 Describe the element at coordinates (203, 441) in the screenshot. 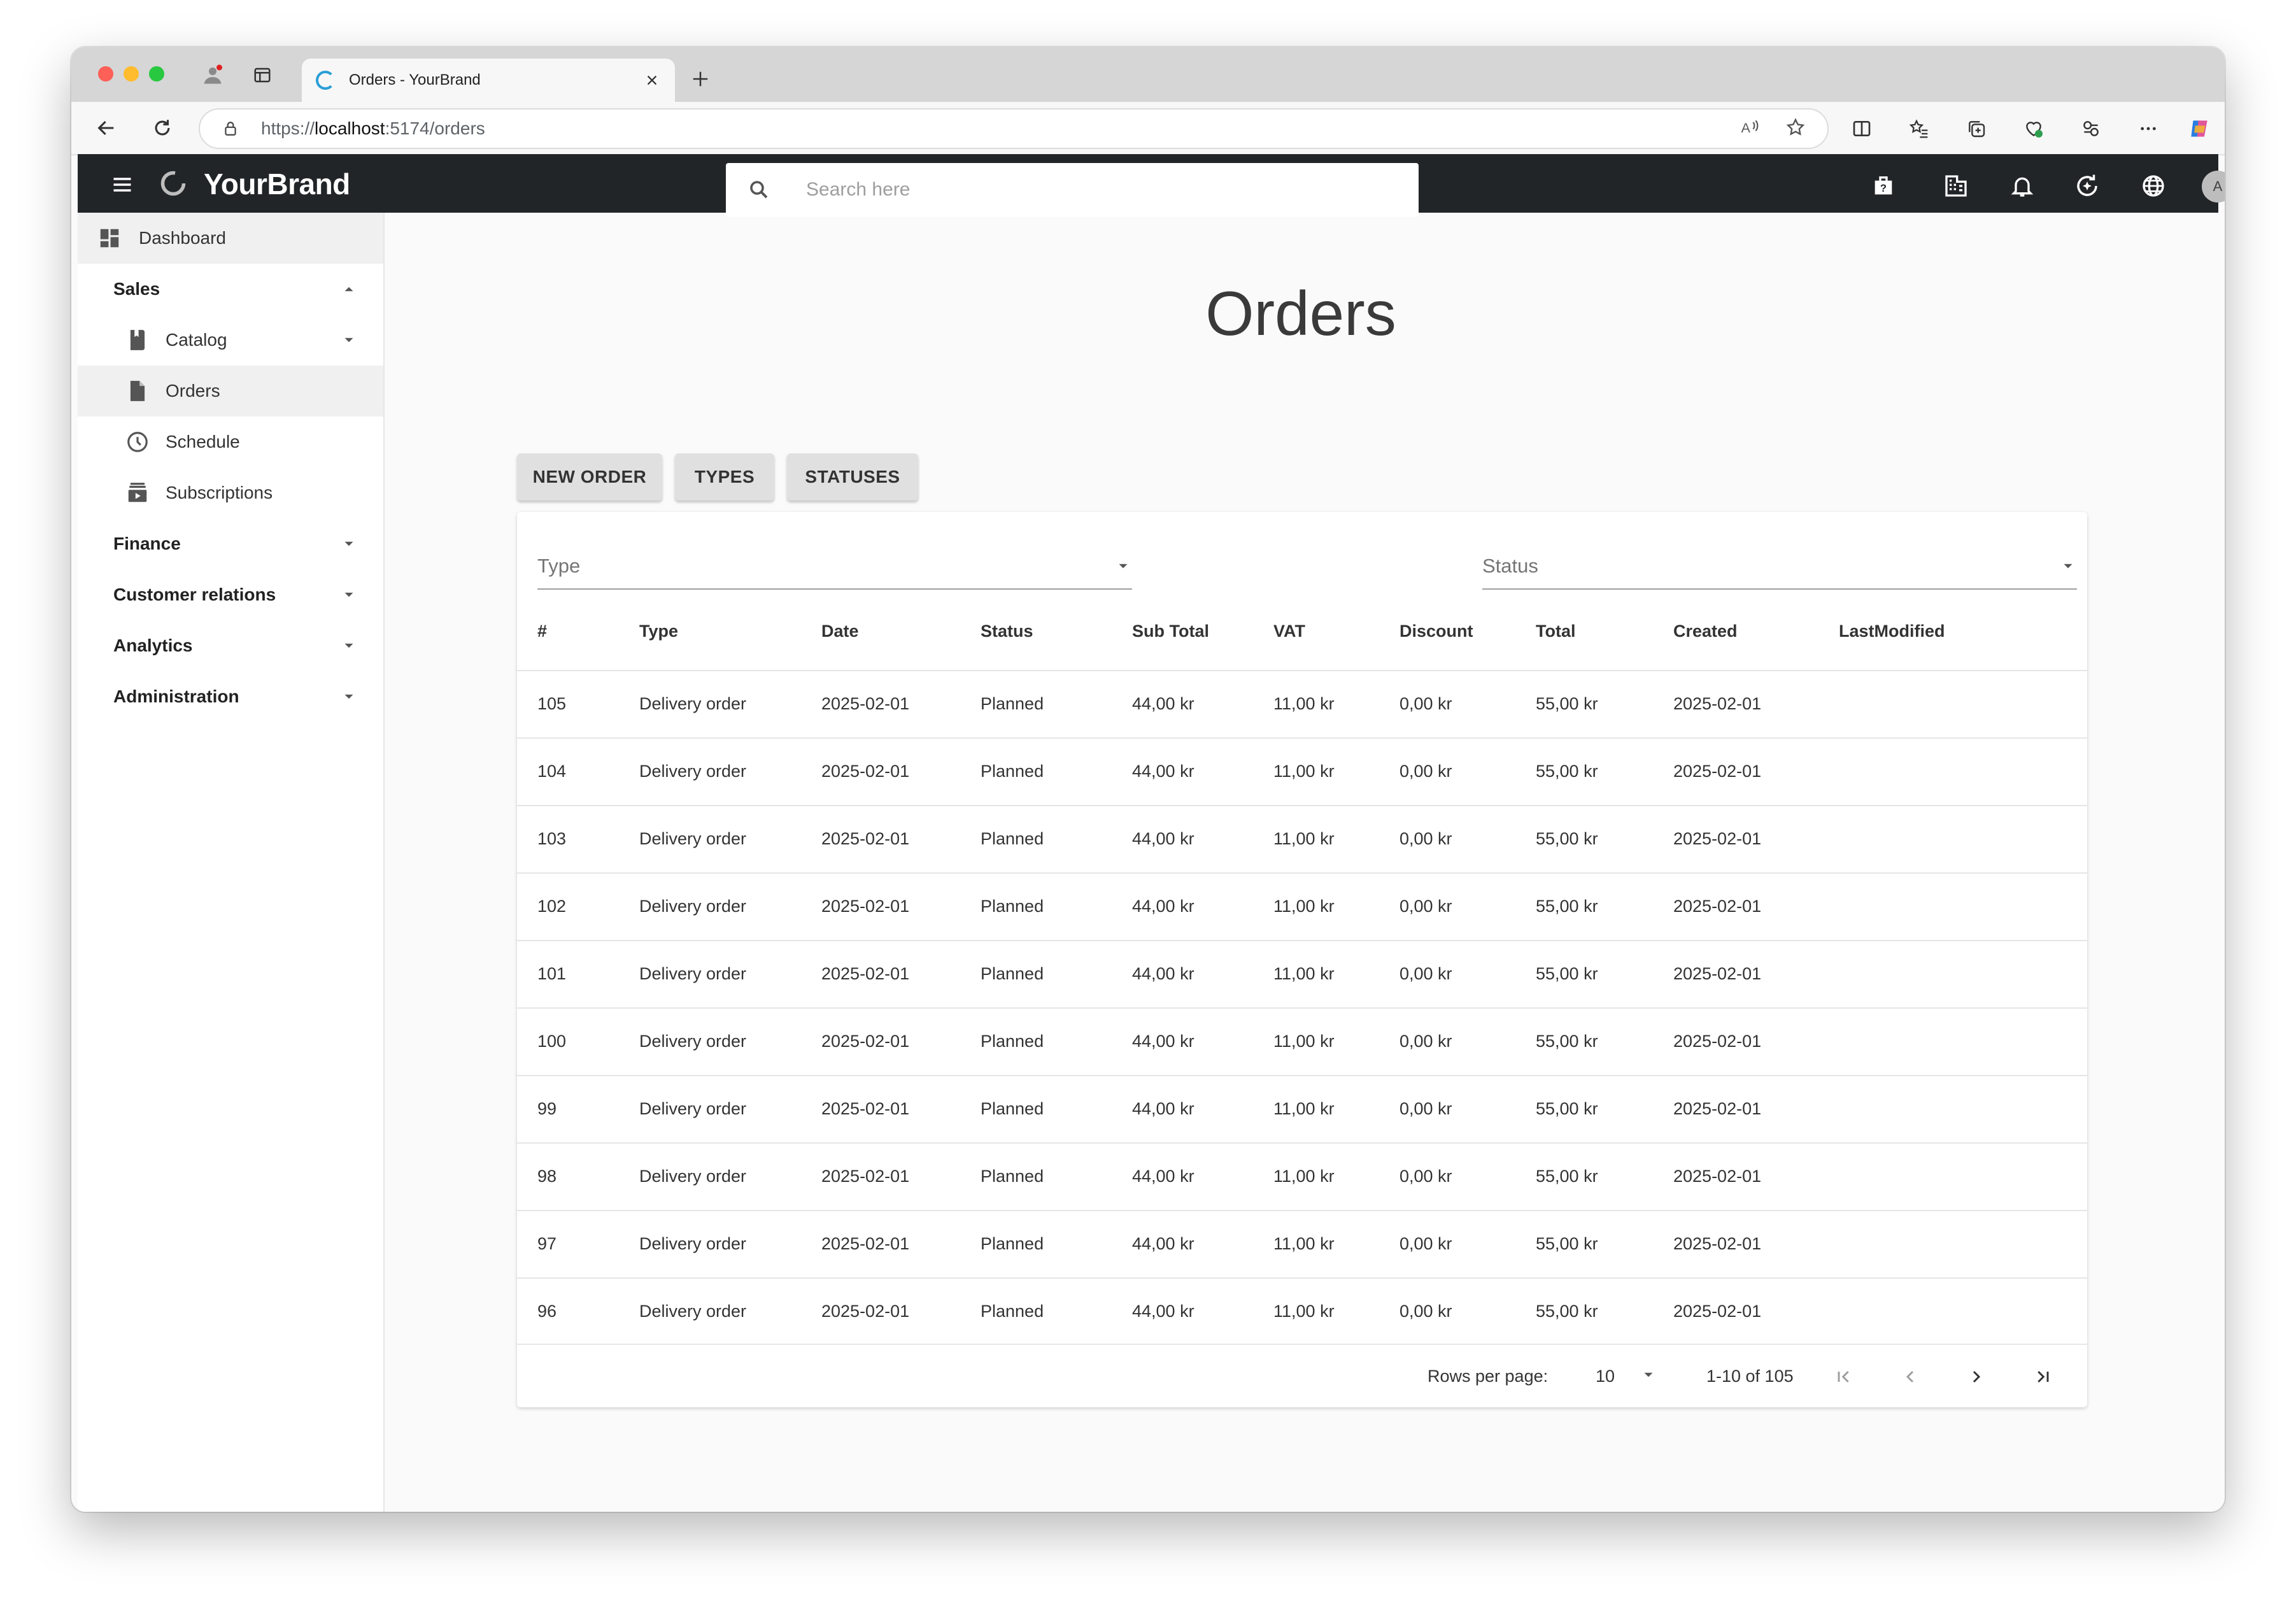

I see `sidebar-item-label: Schedule` at that location.